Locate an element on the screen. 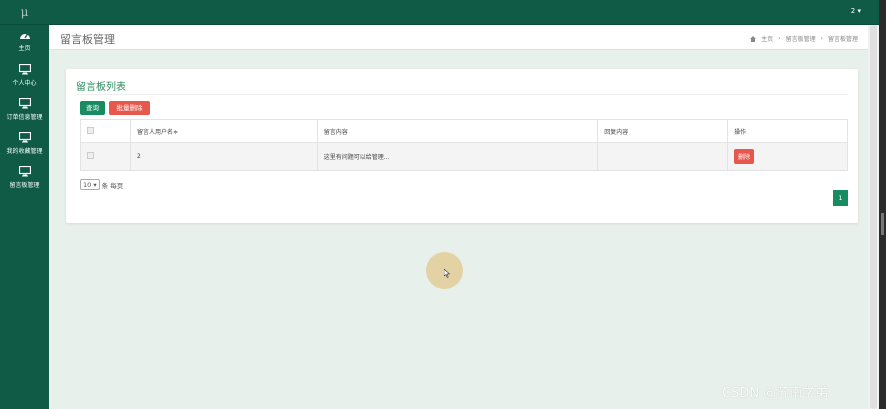  edge-marker is located at coordinates (882, 224).